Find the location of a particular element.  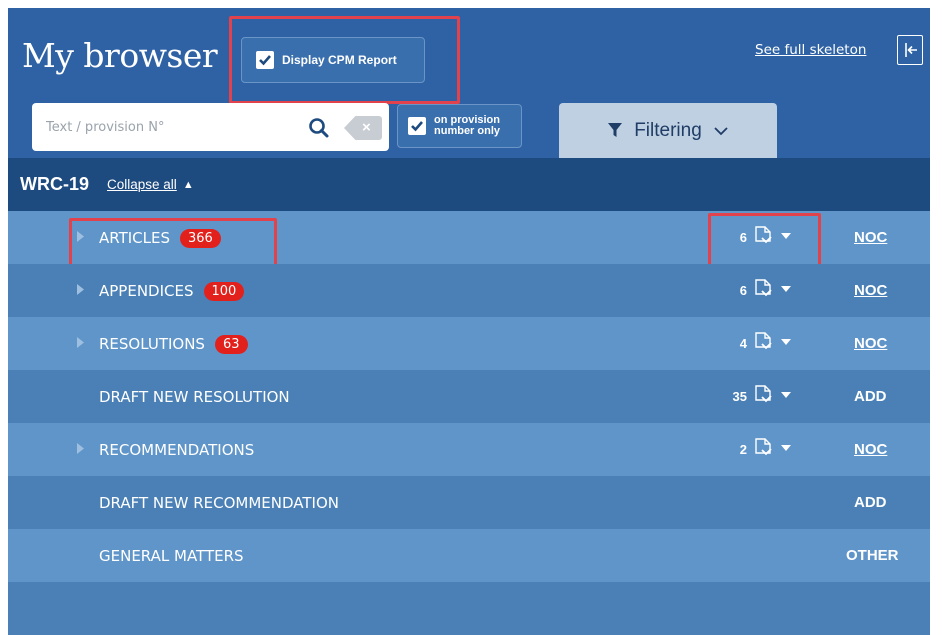

tree-row-recommendations: RECOMMENDATIONS 2 NOC is located at coordinates (469, 449).